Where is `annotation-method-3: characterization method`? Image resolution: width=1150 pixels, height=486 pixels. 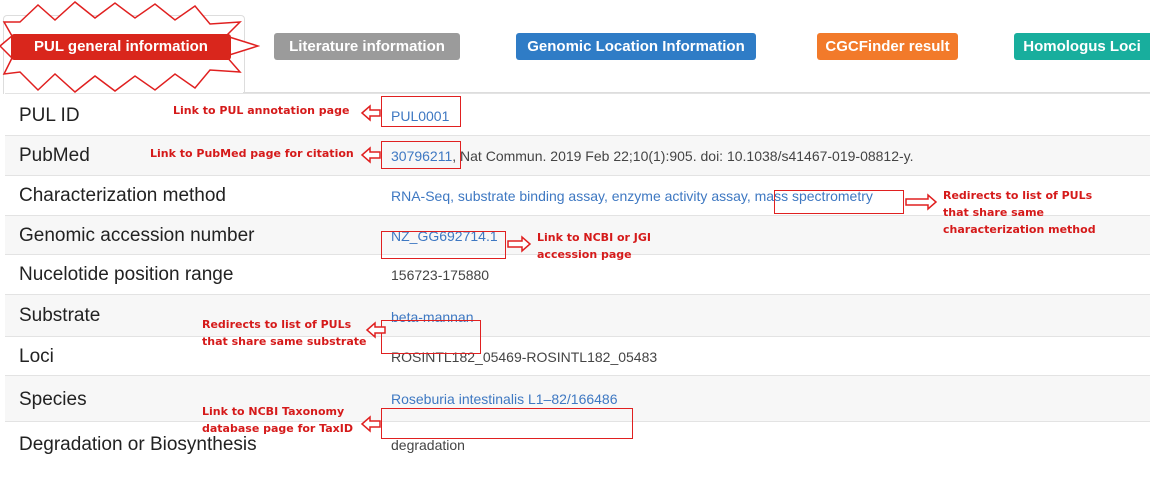 annotation-method-3: characterization method is located at coordinates (1019, 229).